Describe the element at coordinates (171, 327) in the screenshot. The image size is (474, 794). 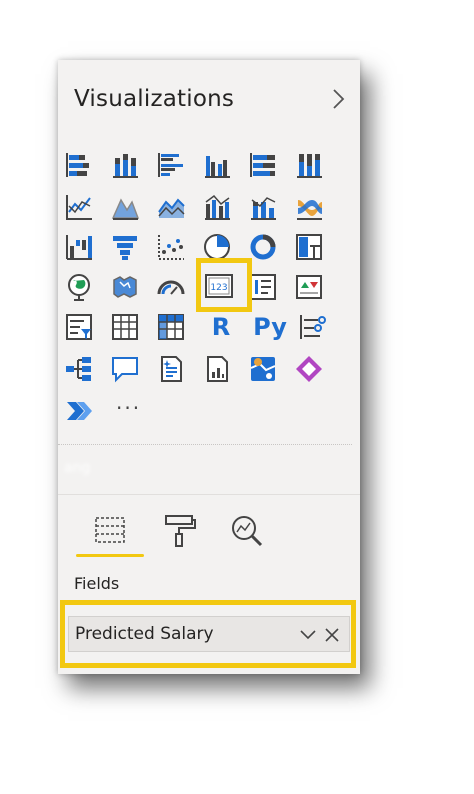
I see `matrix-icon` at that location.